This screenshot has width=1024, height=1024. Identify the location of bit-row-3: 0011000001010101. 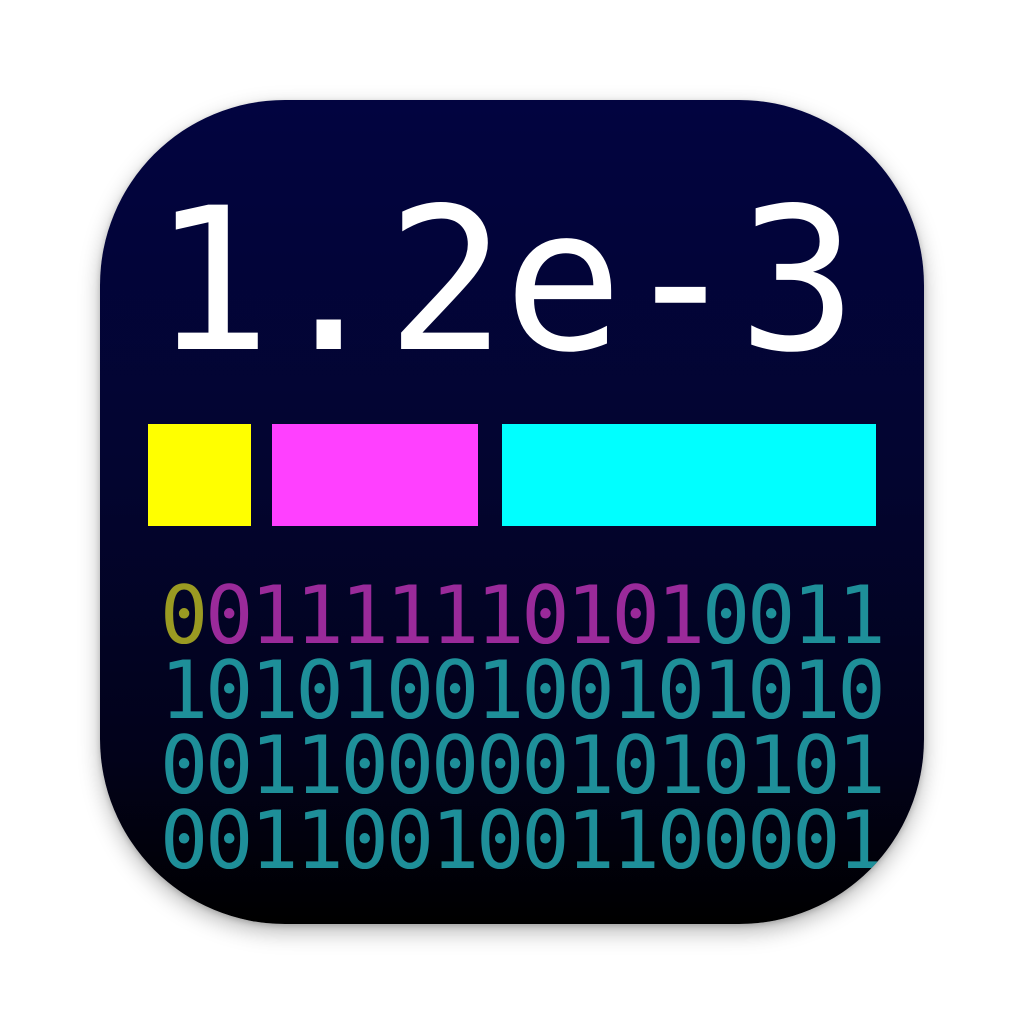
(523, 765).